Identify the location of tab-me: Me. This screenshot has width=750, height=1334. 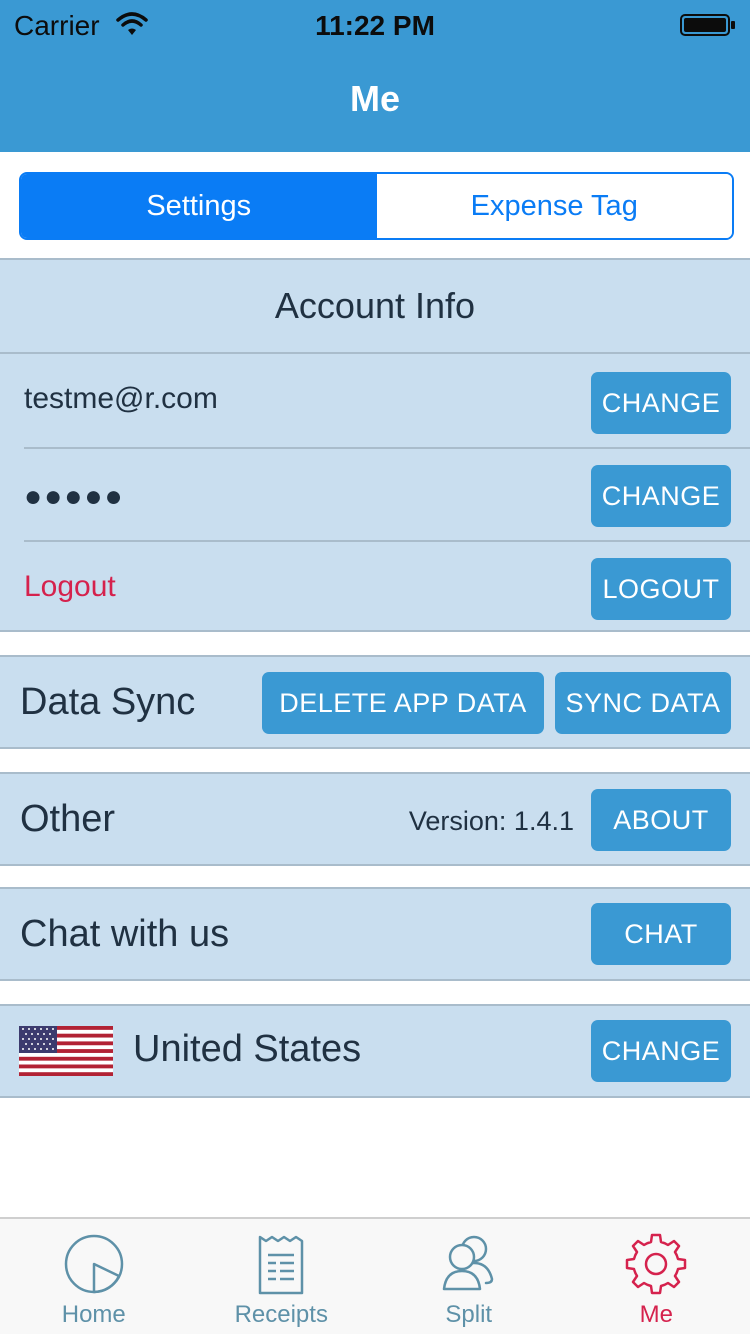
(656, 1276).